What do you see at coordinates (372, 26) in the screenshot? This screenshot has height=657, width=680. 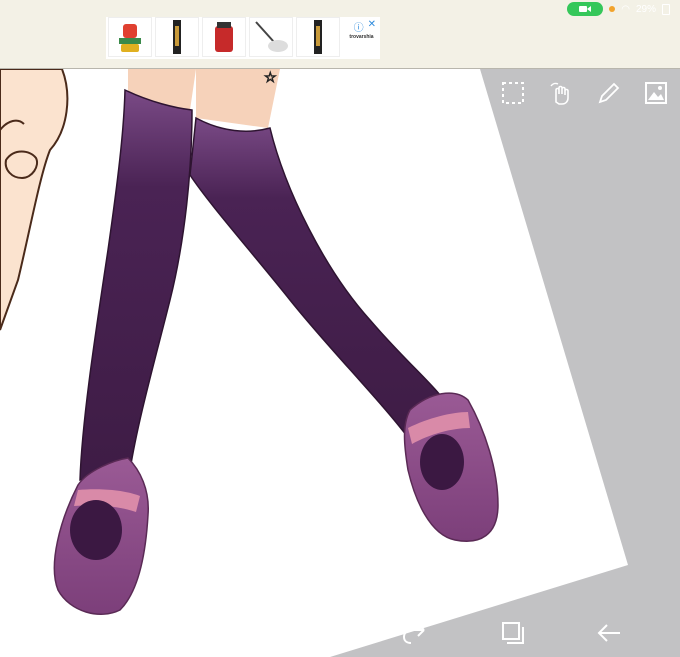 I see `close-icon: ✕` at bounding box center [372, 26].